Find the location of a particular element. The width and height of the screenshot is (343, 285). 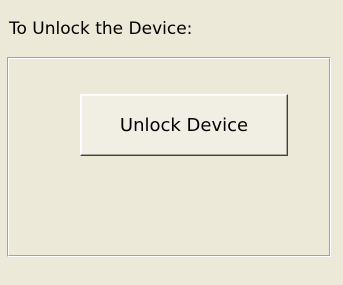

unlock-section-label: To Unlock the Device: is located at coordinates (101, 29).